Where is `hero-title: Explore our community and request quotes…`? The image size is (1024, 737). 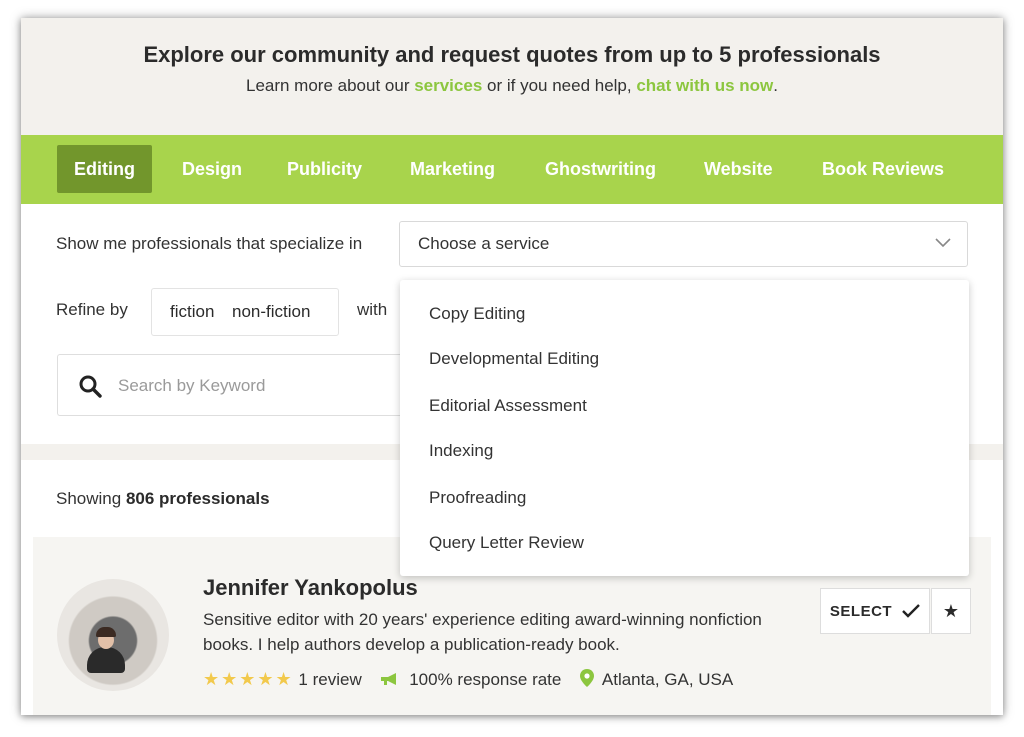 hero-title: Explore our community and request quotes… is located at coordinates (512, 54).